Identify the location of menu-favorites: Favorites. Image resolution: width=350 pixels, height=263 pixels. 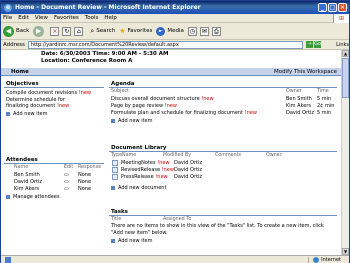
(66, 18).